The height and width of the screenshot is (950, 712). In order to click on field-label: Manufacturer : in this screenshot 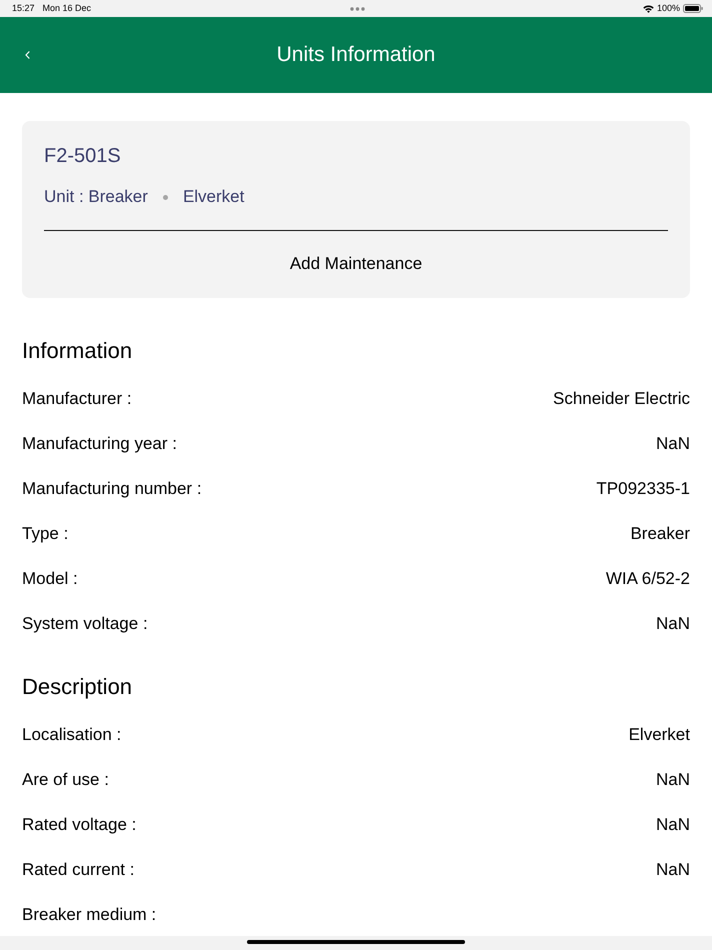, I will do `click(77, 398)`.